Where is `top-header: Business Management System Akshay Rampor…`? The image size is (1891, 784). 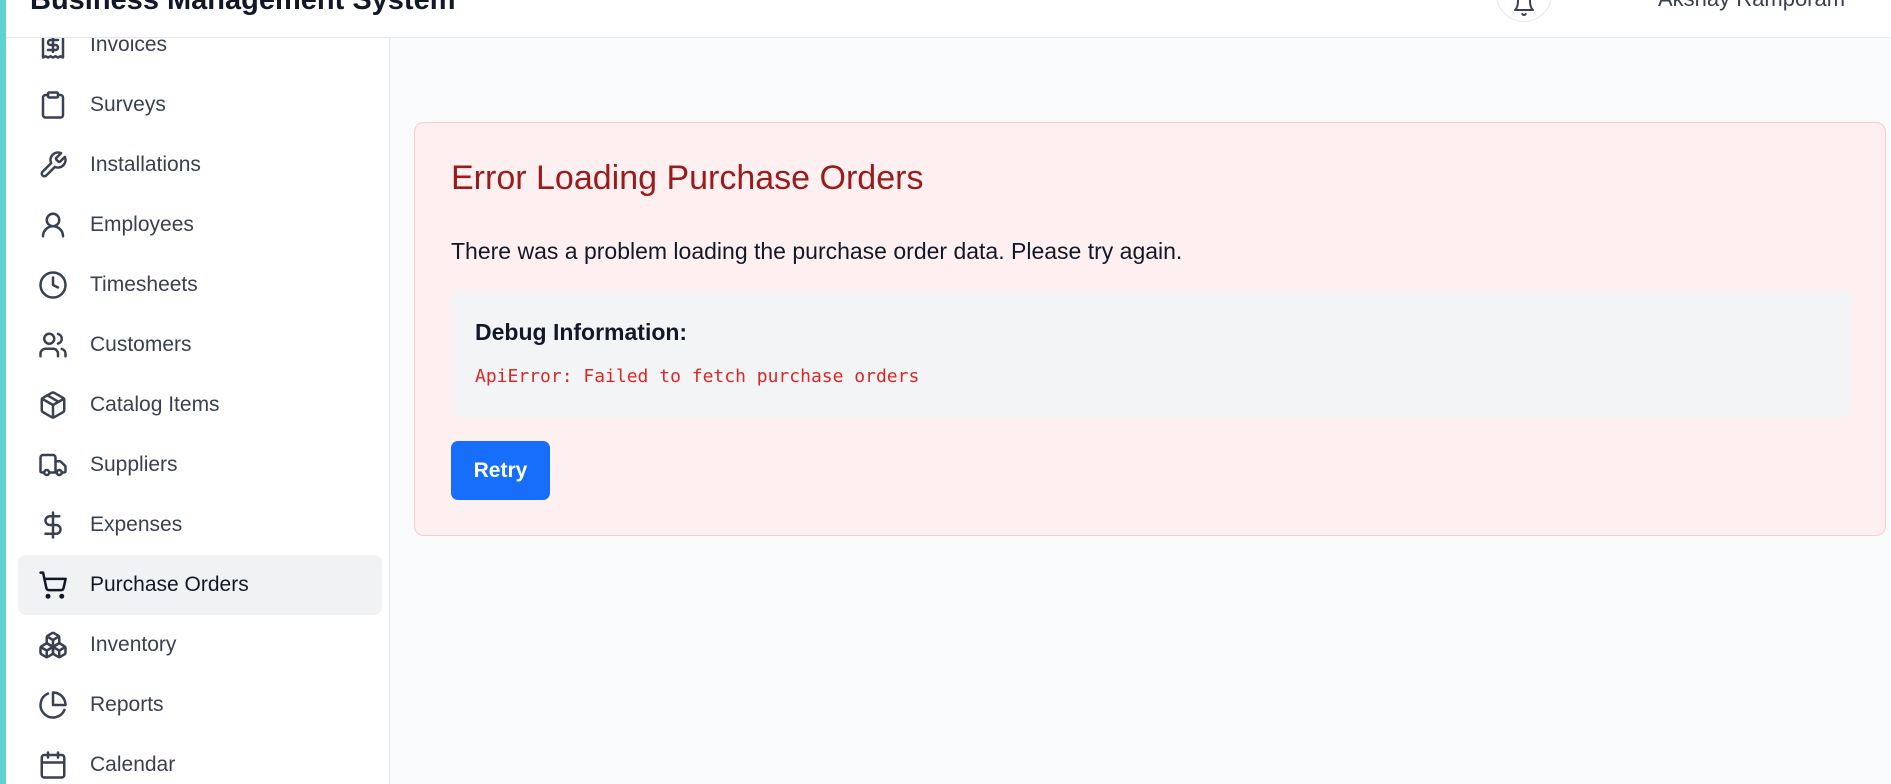
top-header: Business Management System Akshay Rampor… is located at coordinates (948, 19).